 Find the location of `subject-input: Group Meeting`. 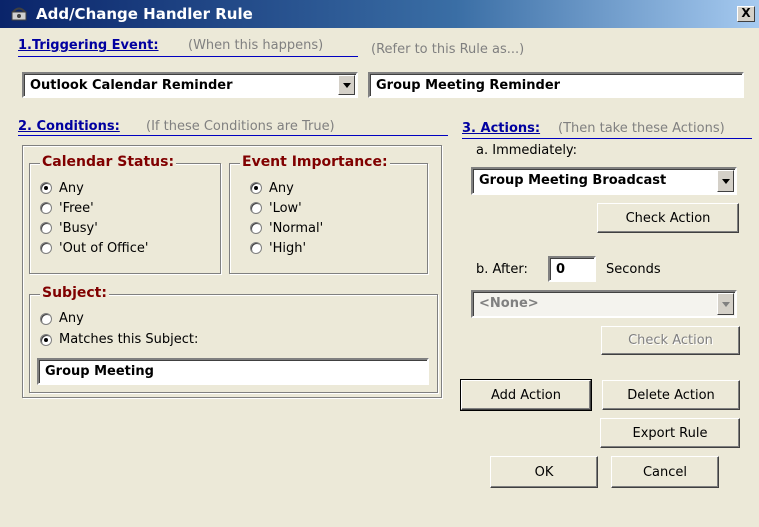

subject-input: Group Meeting is located at coordinates (233, 371).